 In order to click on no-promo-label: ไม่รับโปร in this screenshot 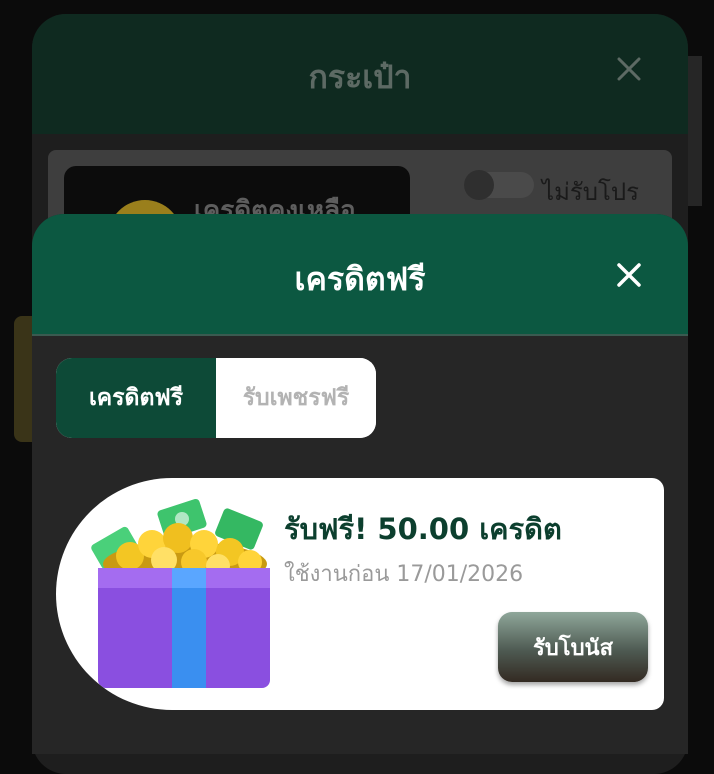, I will do `click(591, 192)`.